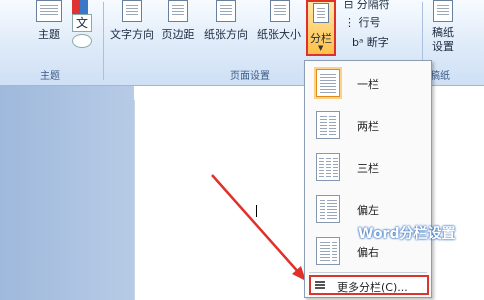 Image resolution: width=484 pixels, height=300 pixels. Describe the element at coordinates (367, 6) in the screenshot. I see `breaks-item: ⊟ 分隔符` at that location.